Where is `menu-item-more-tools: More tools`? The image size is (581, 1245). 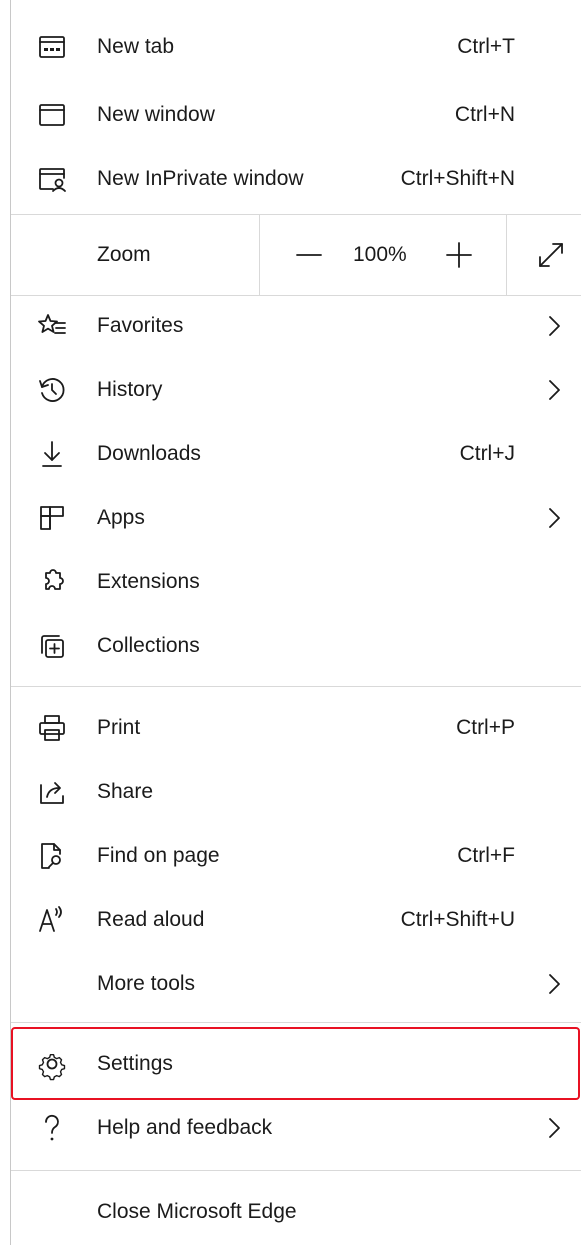
menu-item-more-tools: More tools is located at coordinates (296, 984).